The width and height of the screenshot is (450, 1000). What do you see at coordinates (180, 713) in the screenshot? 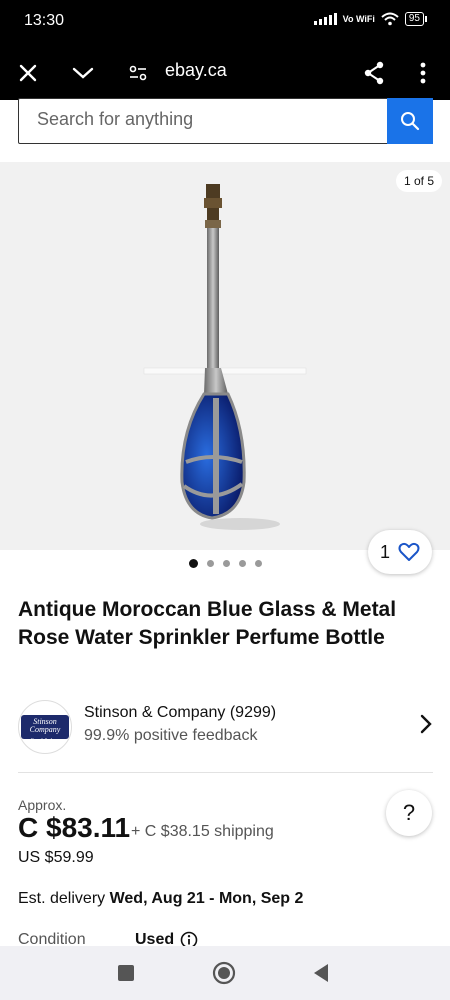
I see `seller-name: Stinson & Company (9299)` at bounding box center [180, 713].